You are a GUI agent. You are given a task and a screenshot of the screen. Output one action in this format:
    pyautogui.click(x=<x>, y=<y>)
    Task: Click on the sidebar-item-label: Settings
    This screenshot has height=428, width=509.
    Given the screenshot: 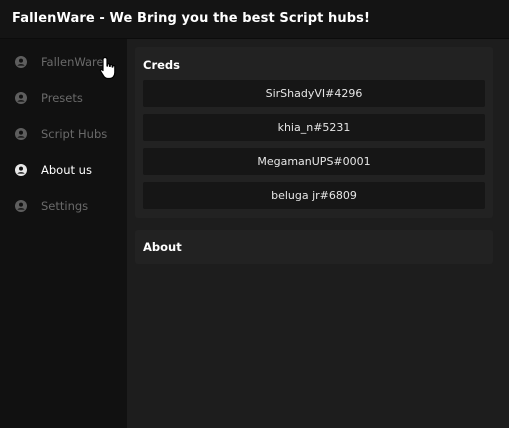 What is the action you would take?
    pyautogui.click(x=65, y=206)
    